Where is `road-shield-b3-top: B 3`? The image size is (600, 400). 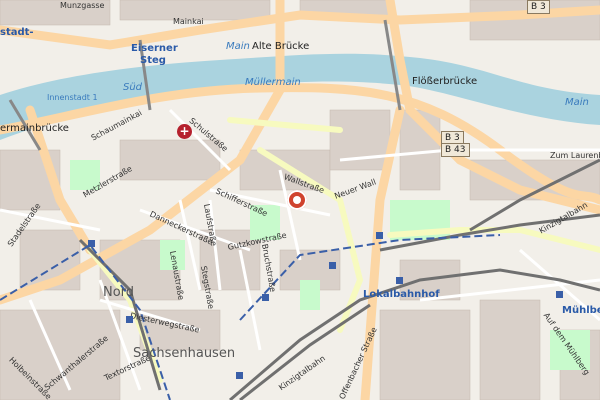 road-shield-b3-top: B 3 is located at coordinates (538, 7).